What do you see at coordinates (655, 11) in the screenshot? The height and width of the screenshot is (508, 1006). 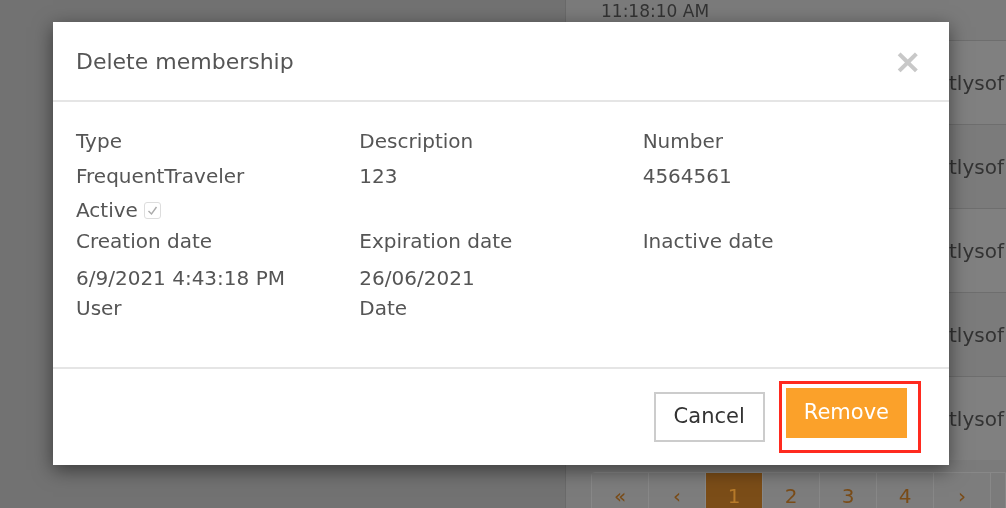 I see `timestamp: 11:18:10 AM` at bounding box center [655, 11].